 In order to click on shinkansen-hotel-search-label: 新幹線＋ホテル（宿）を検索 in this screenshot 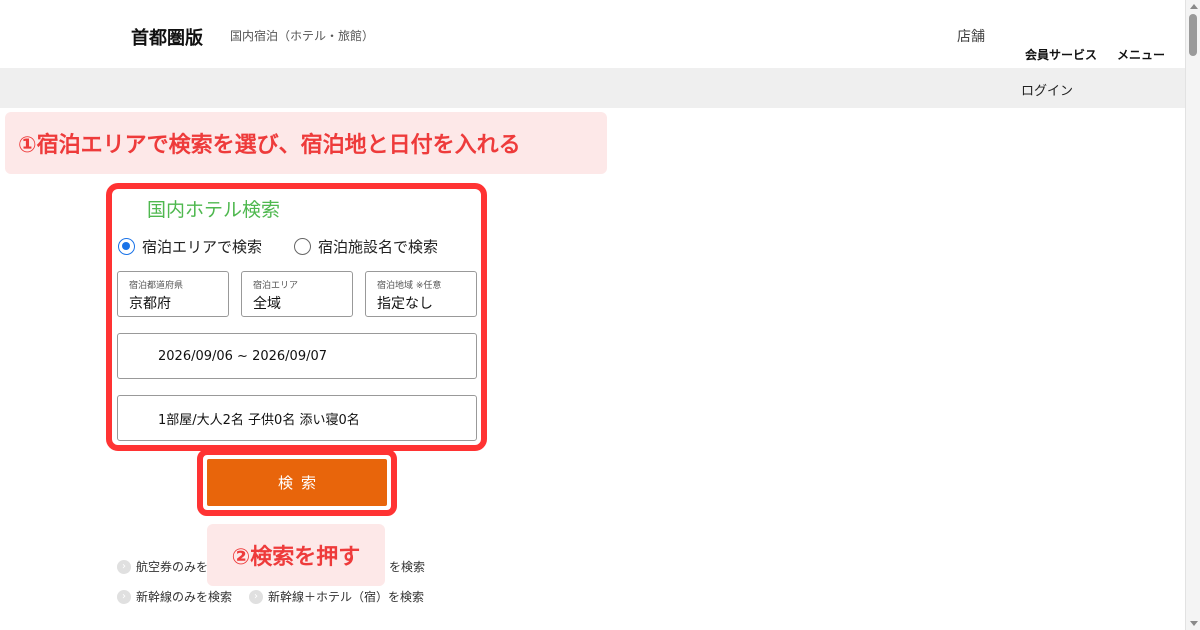, I will do `click(346, 597)`.